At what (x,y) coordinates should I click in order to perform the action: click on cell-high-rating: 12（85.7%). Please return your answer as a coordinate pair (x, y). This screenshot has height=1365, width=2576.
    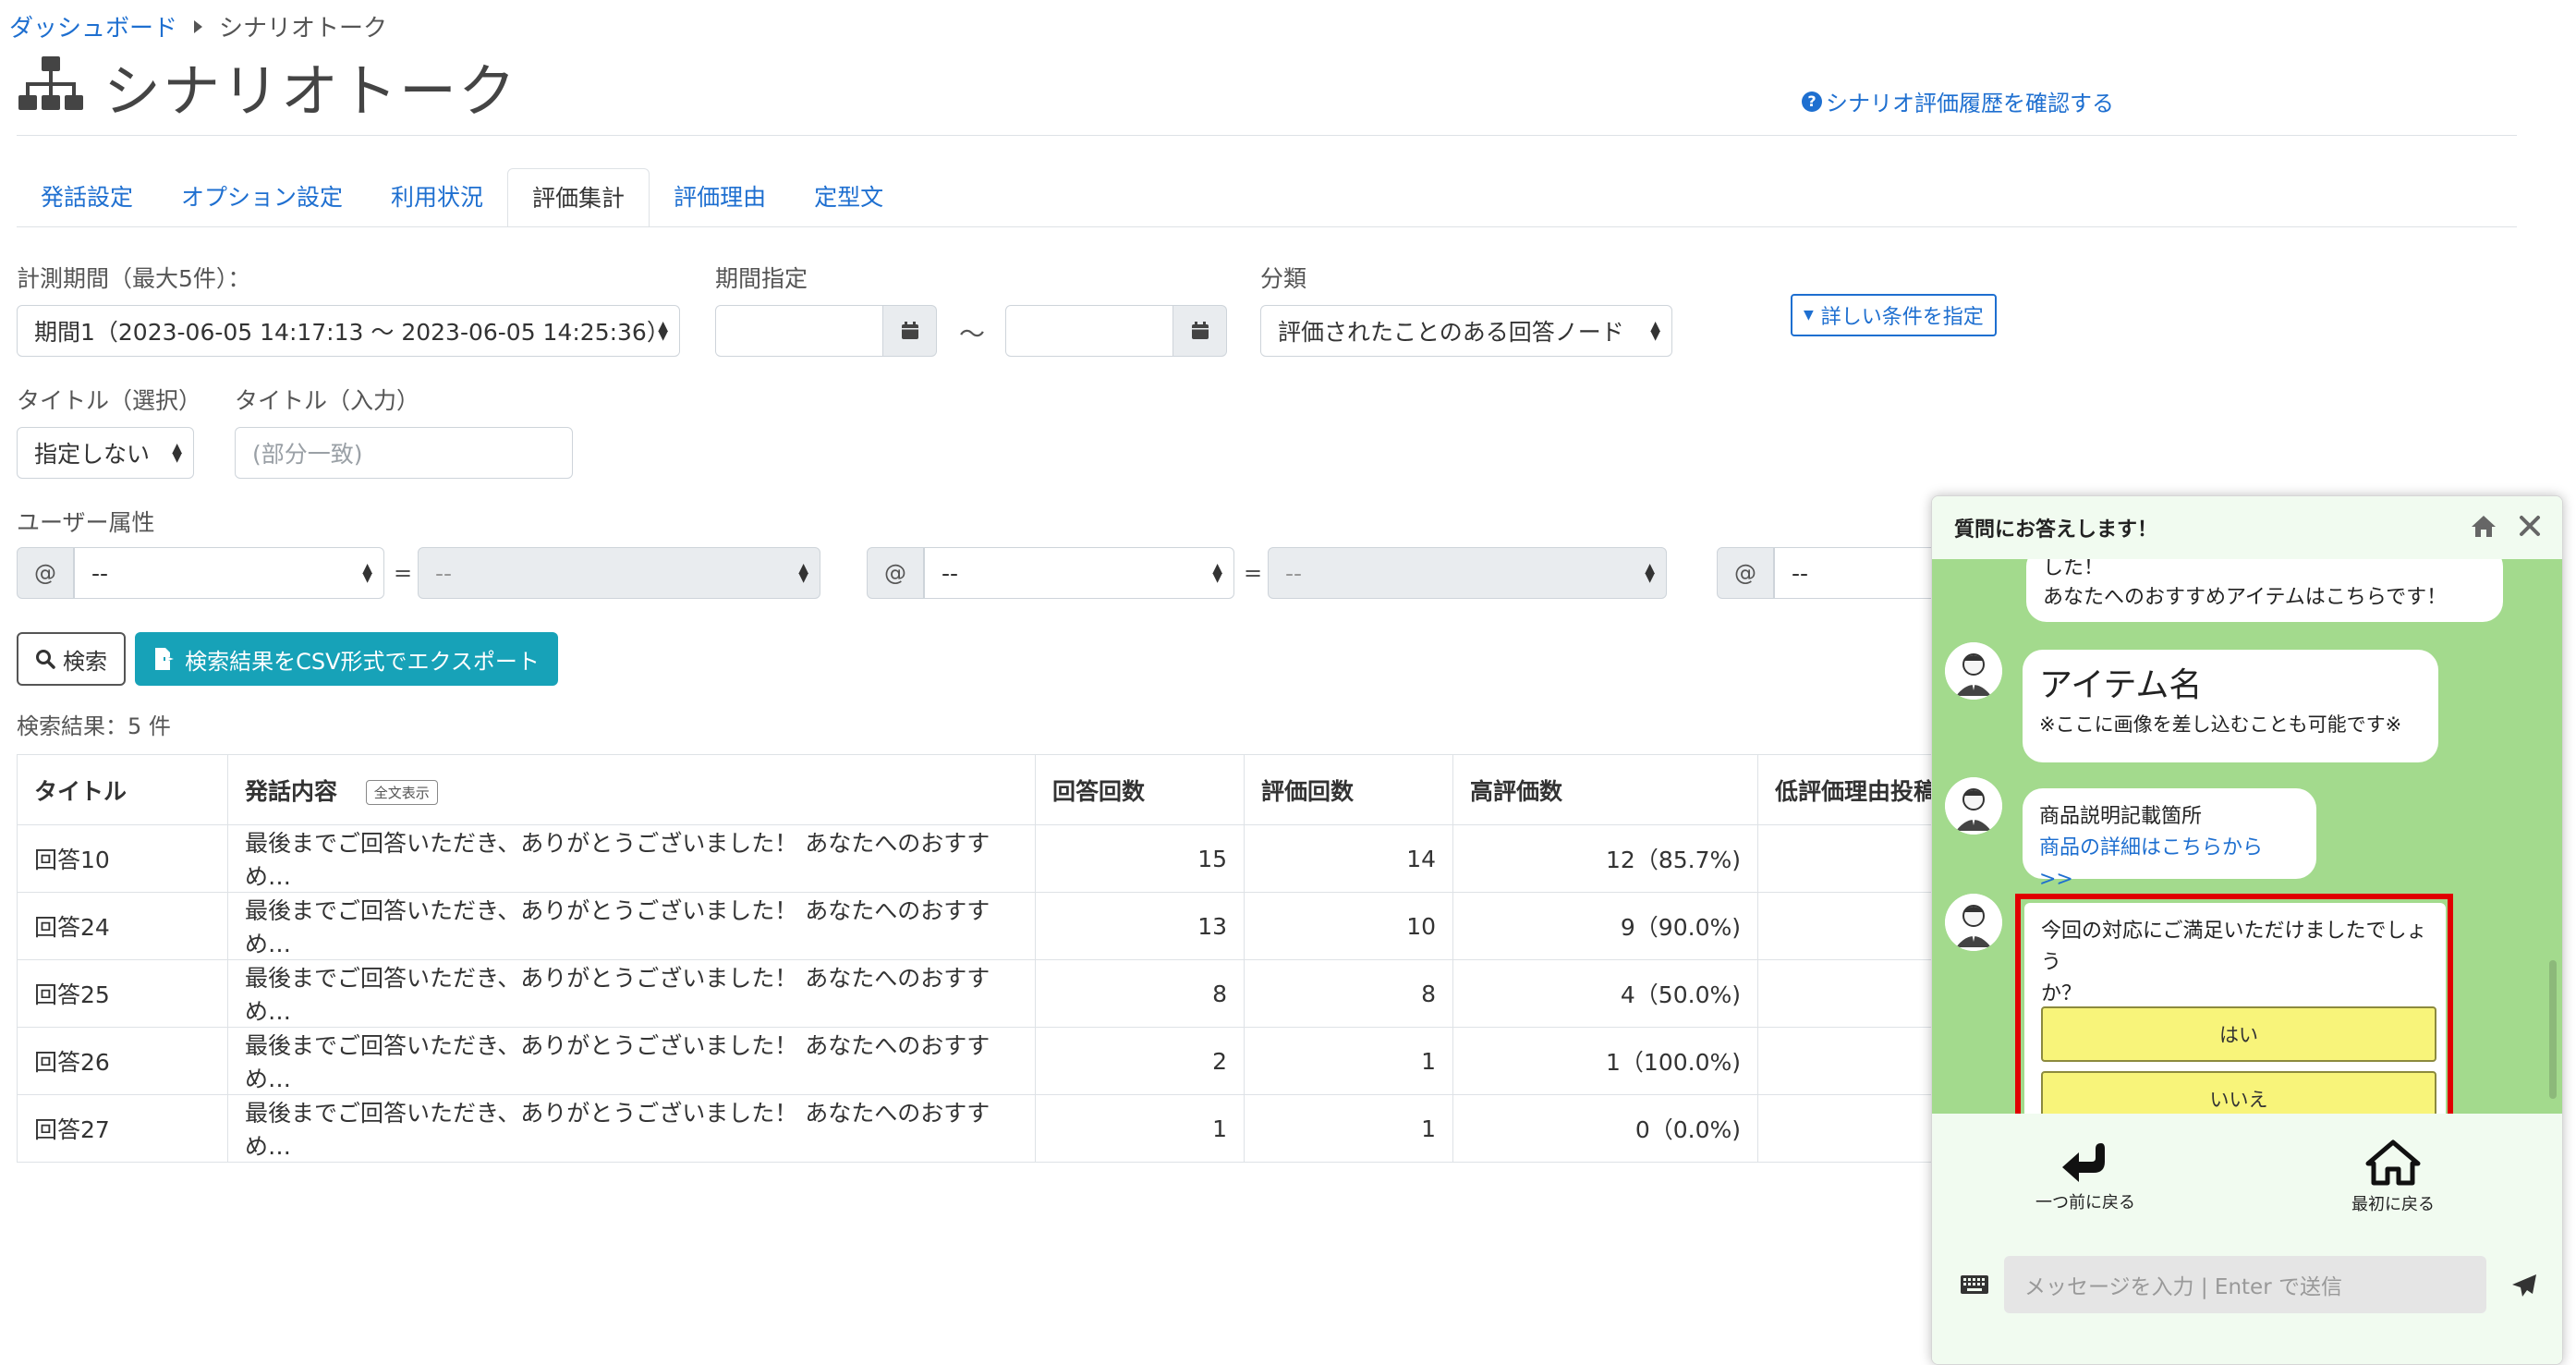
    Looking at the image, I should click on (1605, 858).